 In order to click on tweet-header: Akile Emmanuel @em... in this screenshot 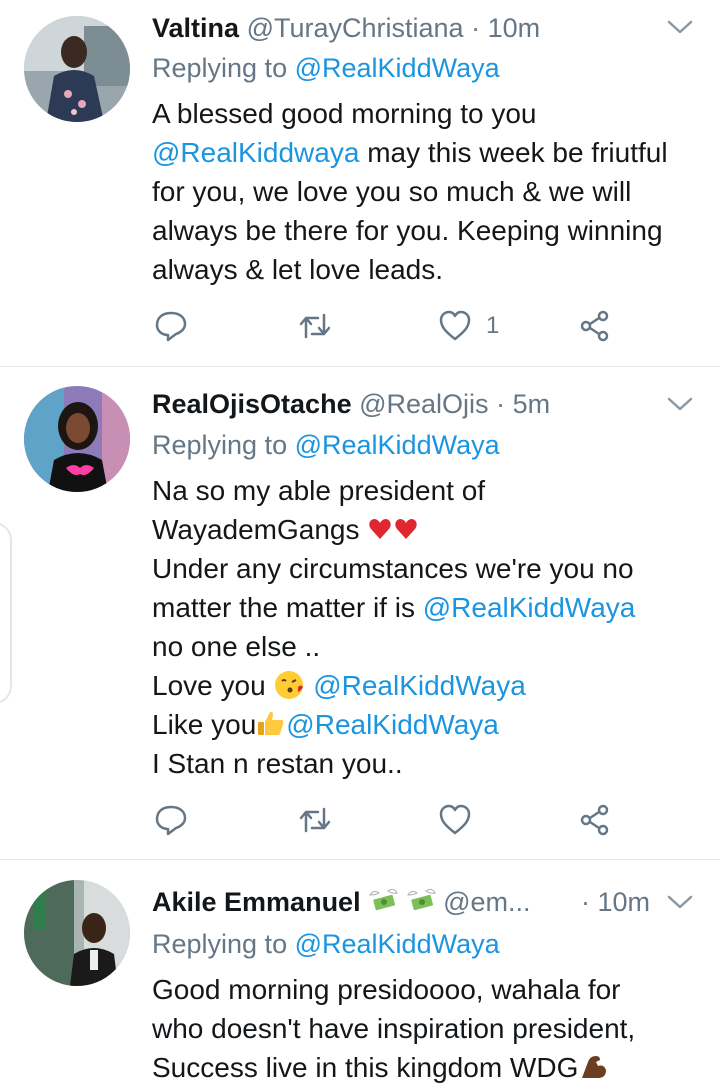, I will do `click(401, 902)`.